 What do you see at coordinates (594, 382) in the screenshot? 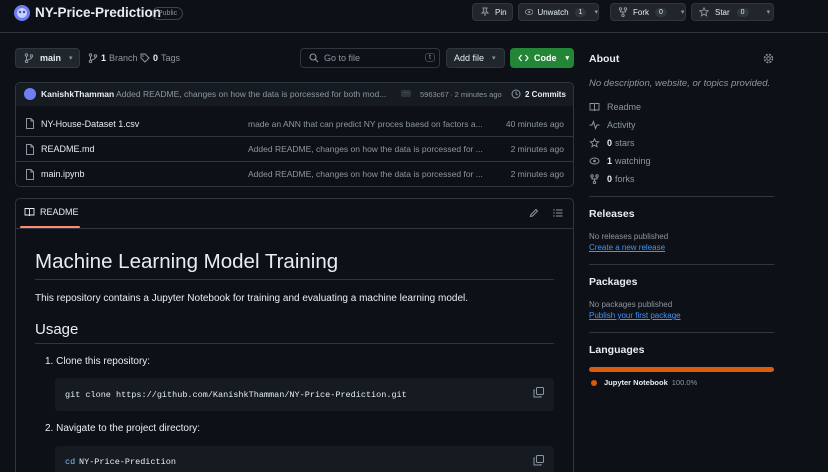
I see `language-dot` at bounding box center [594, 382].